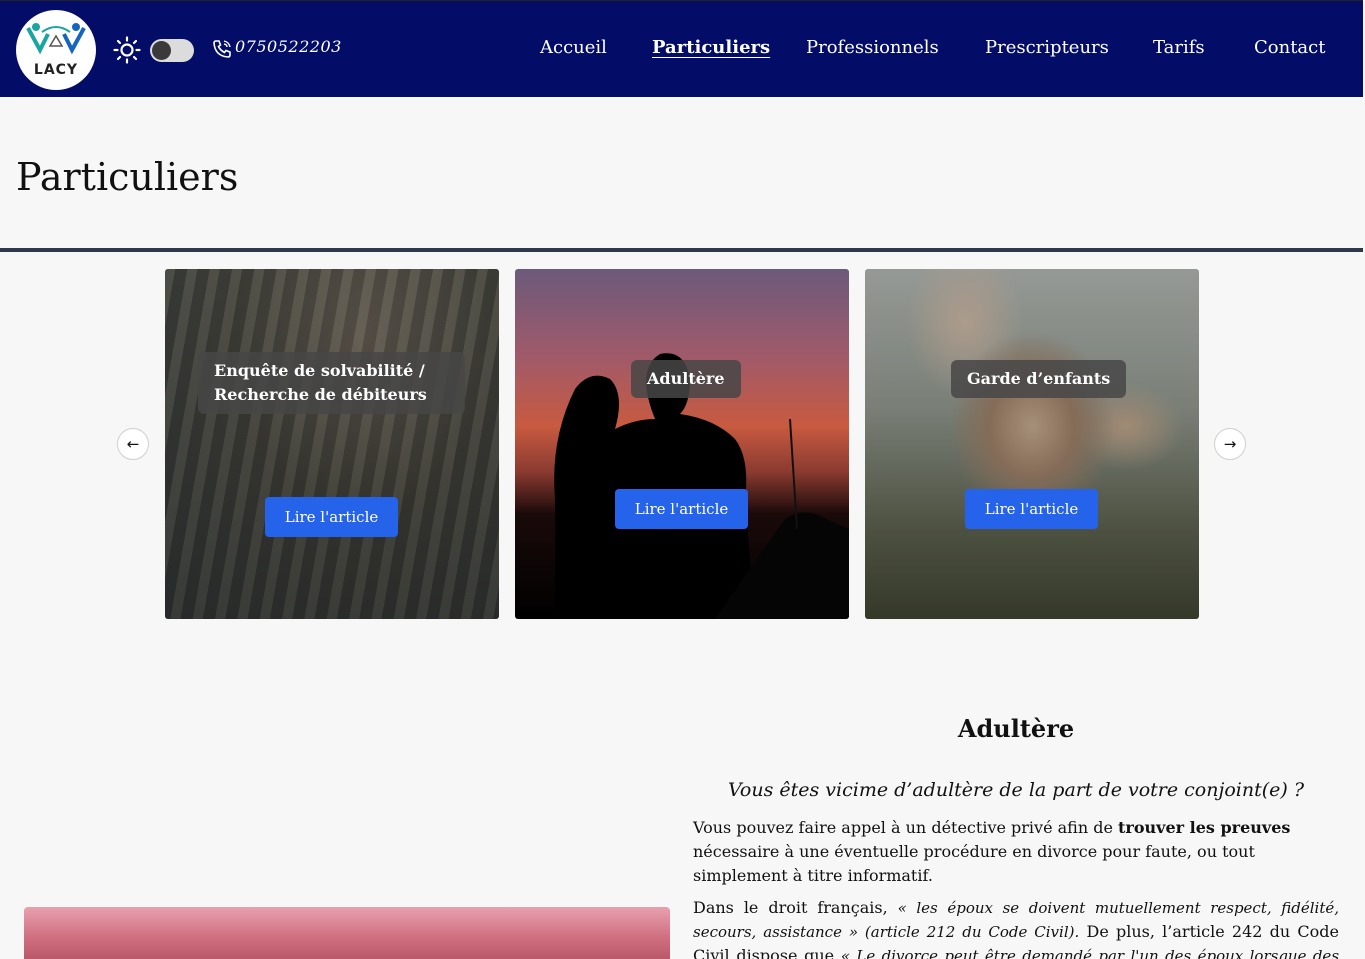  I want to click on logo-emblem-icon, so click(56, 39).